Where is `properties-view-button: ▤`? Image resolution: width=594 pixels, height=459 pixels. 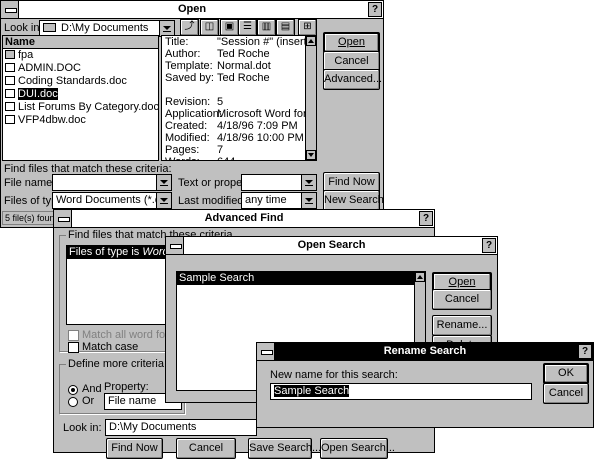
properties-view-button: ▤ is located at coordinates (285, 27).